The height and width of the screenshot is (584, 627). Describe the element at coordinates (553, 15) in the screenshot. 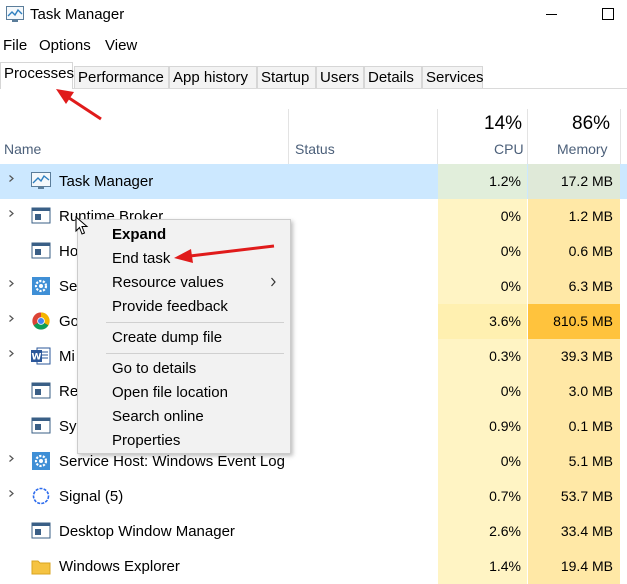

I see `minimize-button` at that location.